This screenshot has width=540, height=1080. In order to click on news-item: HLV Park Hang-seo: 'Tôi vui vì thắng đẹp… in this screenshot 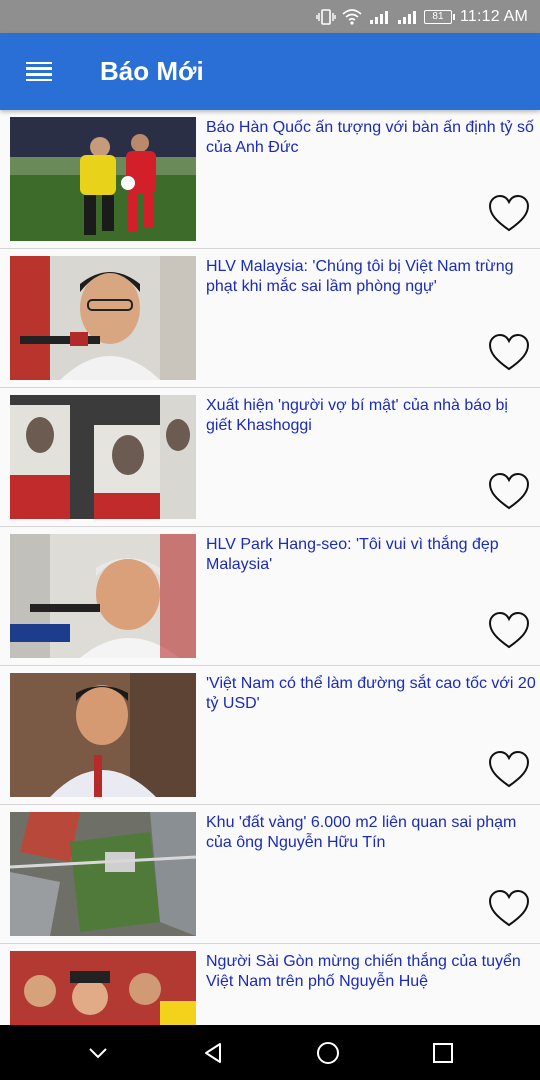, I will do `click(270, 596)`.